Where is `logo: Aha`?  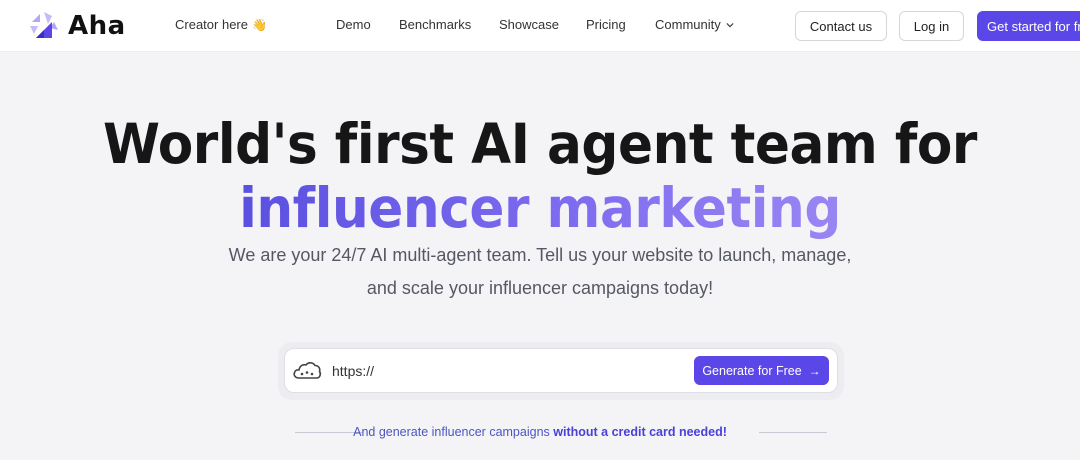 logo: Aha is located at coordinates (77, 26).